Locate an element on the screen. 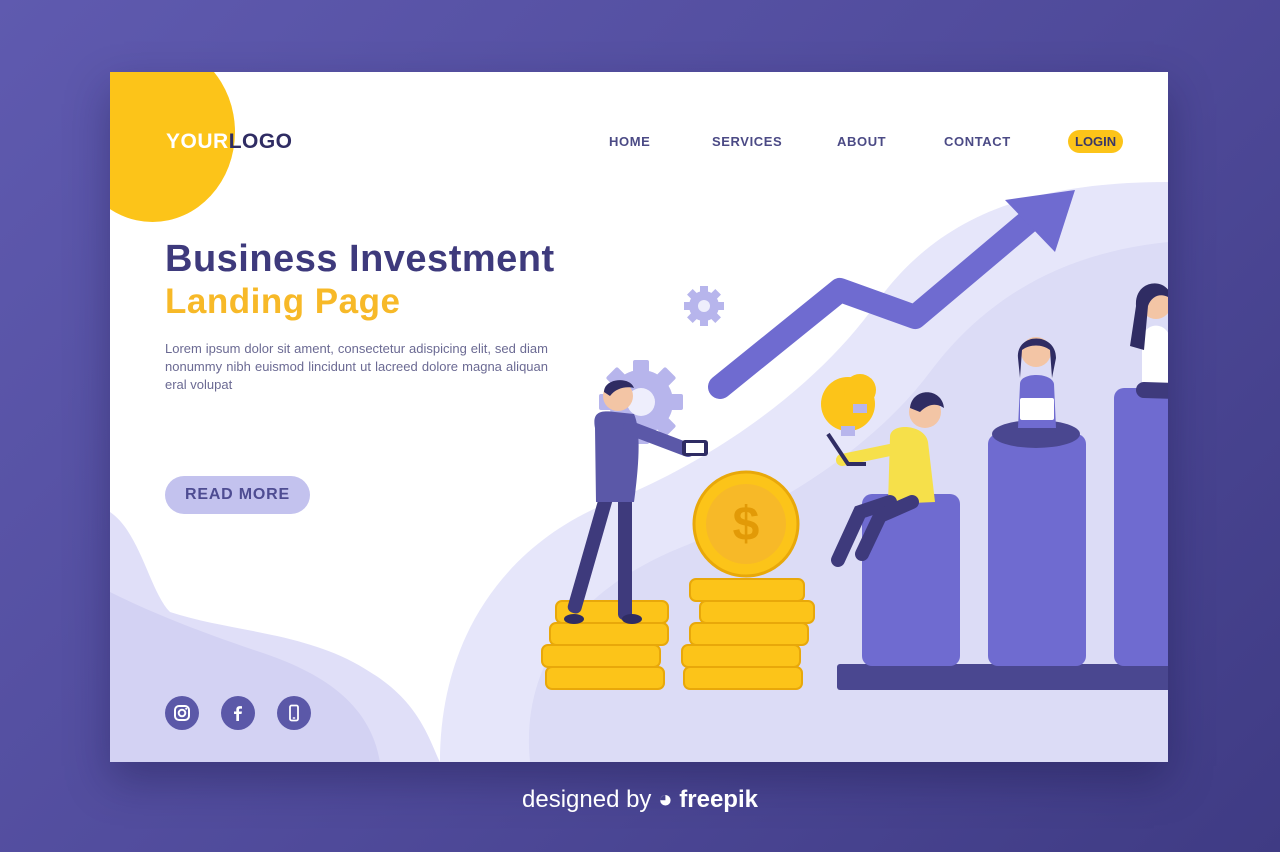 This screenshot has height=852, width=1280. freepik-logo-icon: ◕ is located at coordinates (665, 799).